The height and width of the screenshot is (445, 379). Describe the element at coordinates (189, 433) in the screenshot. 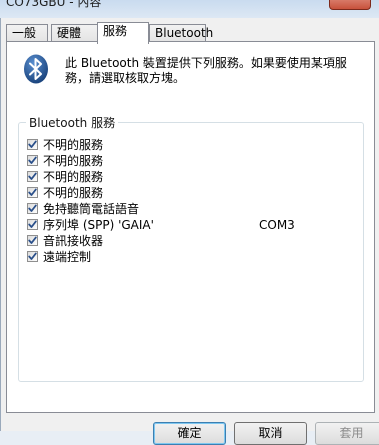

I see `ok-button: 確定` at that location.